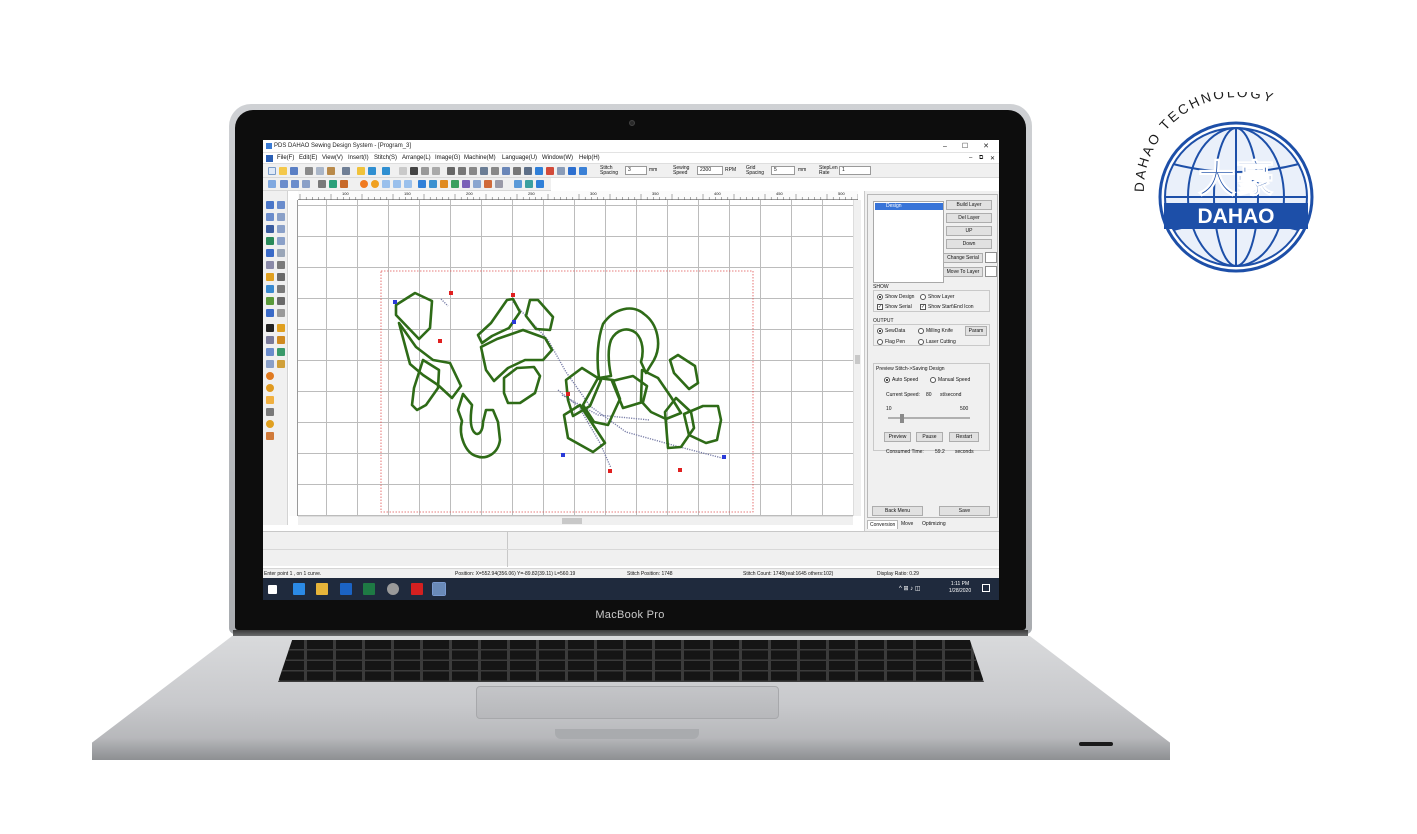 The image size is (1417, 834). Describe the element at coordinates (333, 184) in the screenshot. I see `mirror-tool-icon` at that location.